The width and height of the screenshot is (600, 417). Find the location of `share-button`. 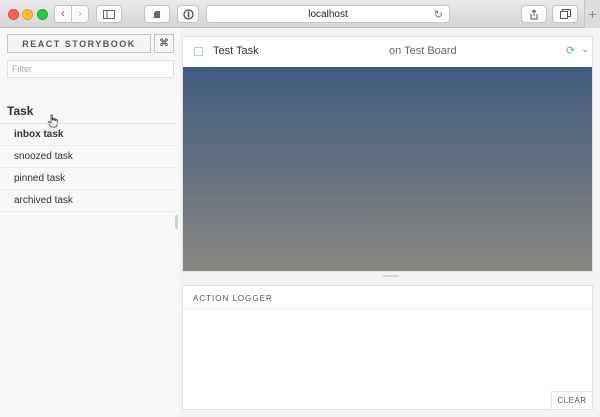

share-button is located at coordinates (534, 14).